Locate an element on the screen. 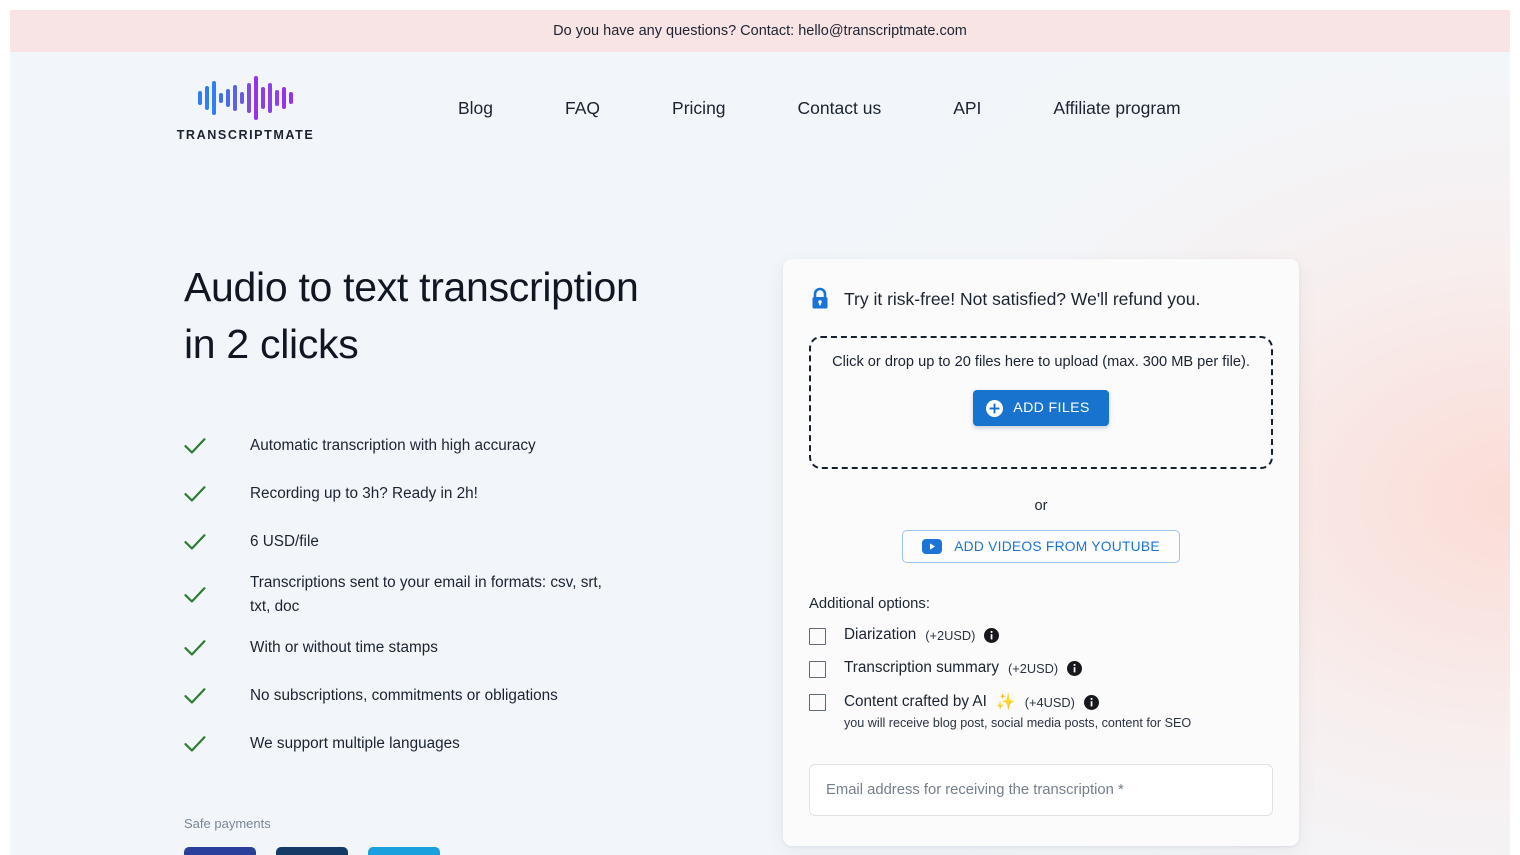 Image resolution: width=1520 pixels, height=855 pixels. feature-item: With or without time stamps is located at coordinates (434, 648).